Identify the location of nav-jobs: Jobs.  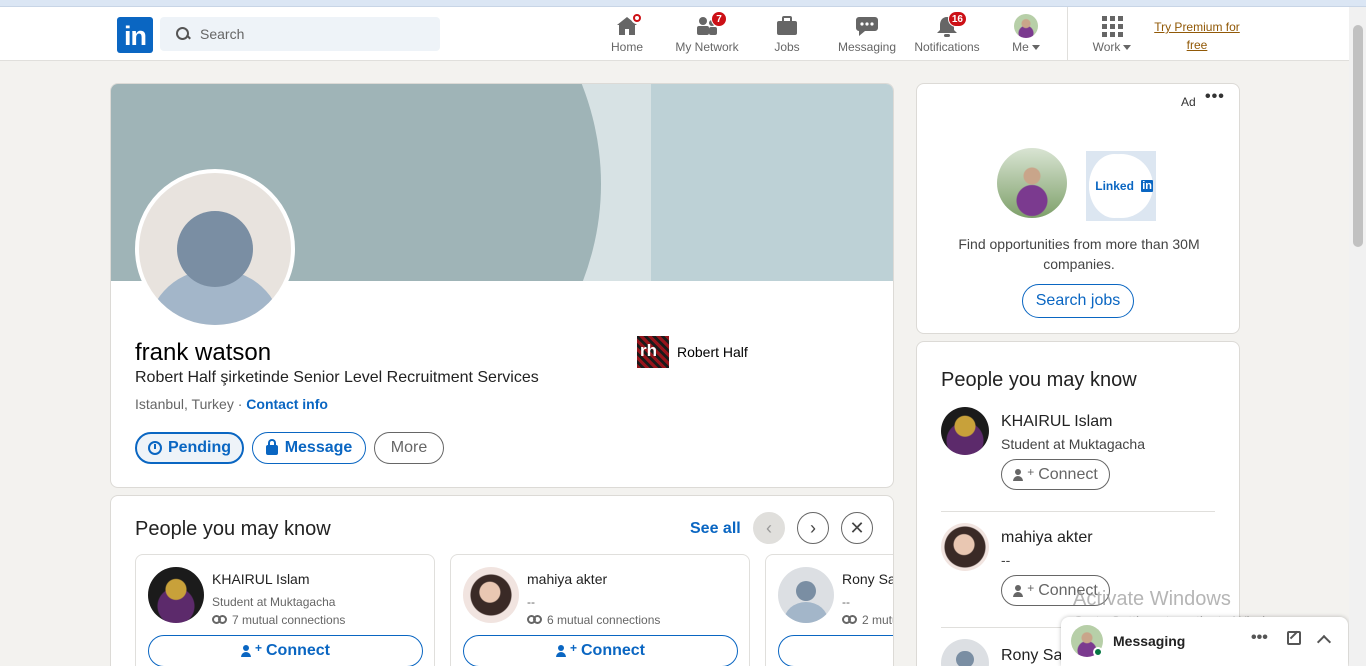
(787, 34).